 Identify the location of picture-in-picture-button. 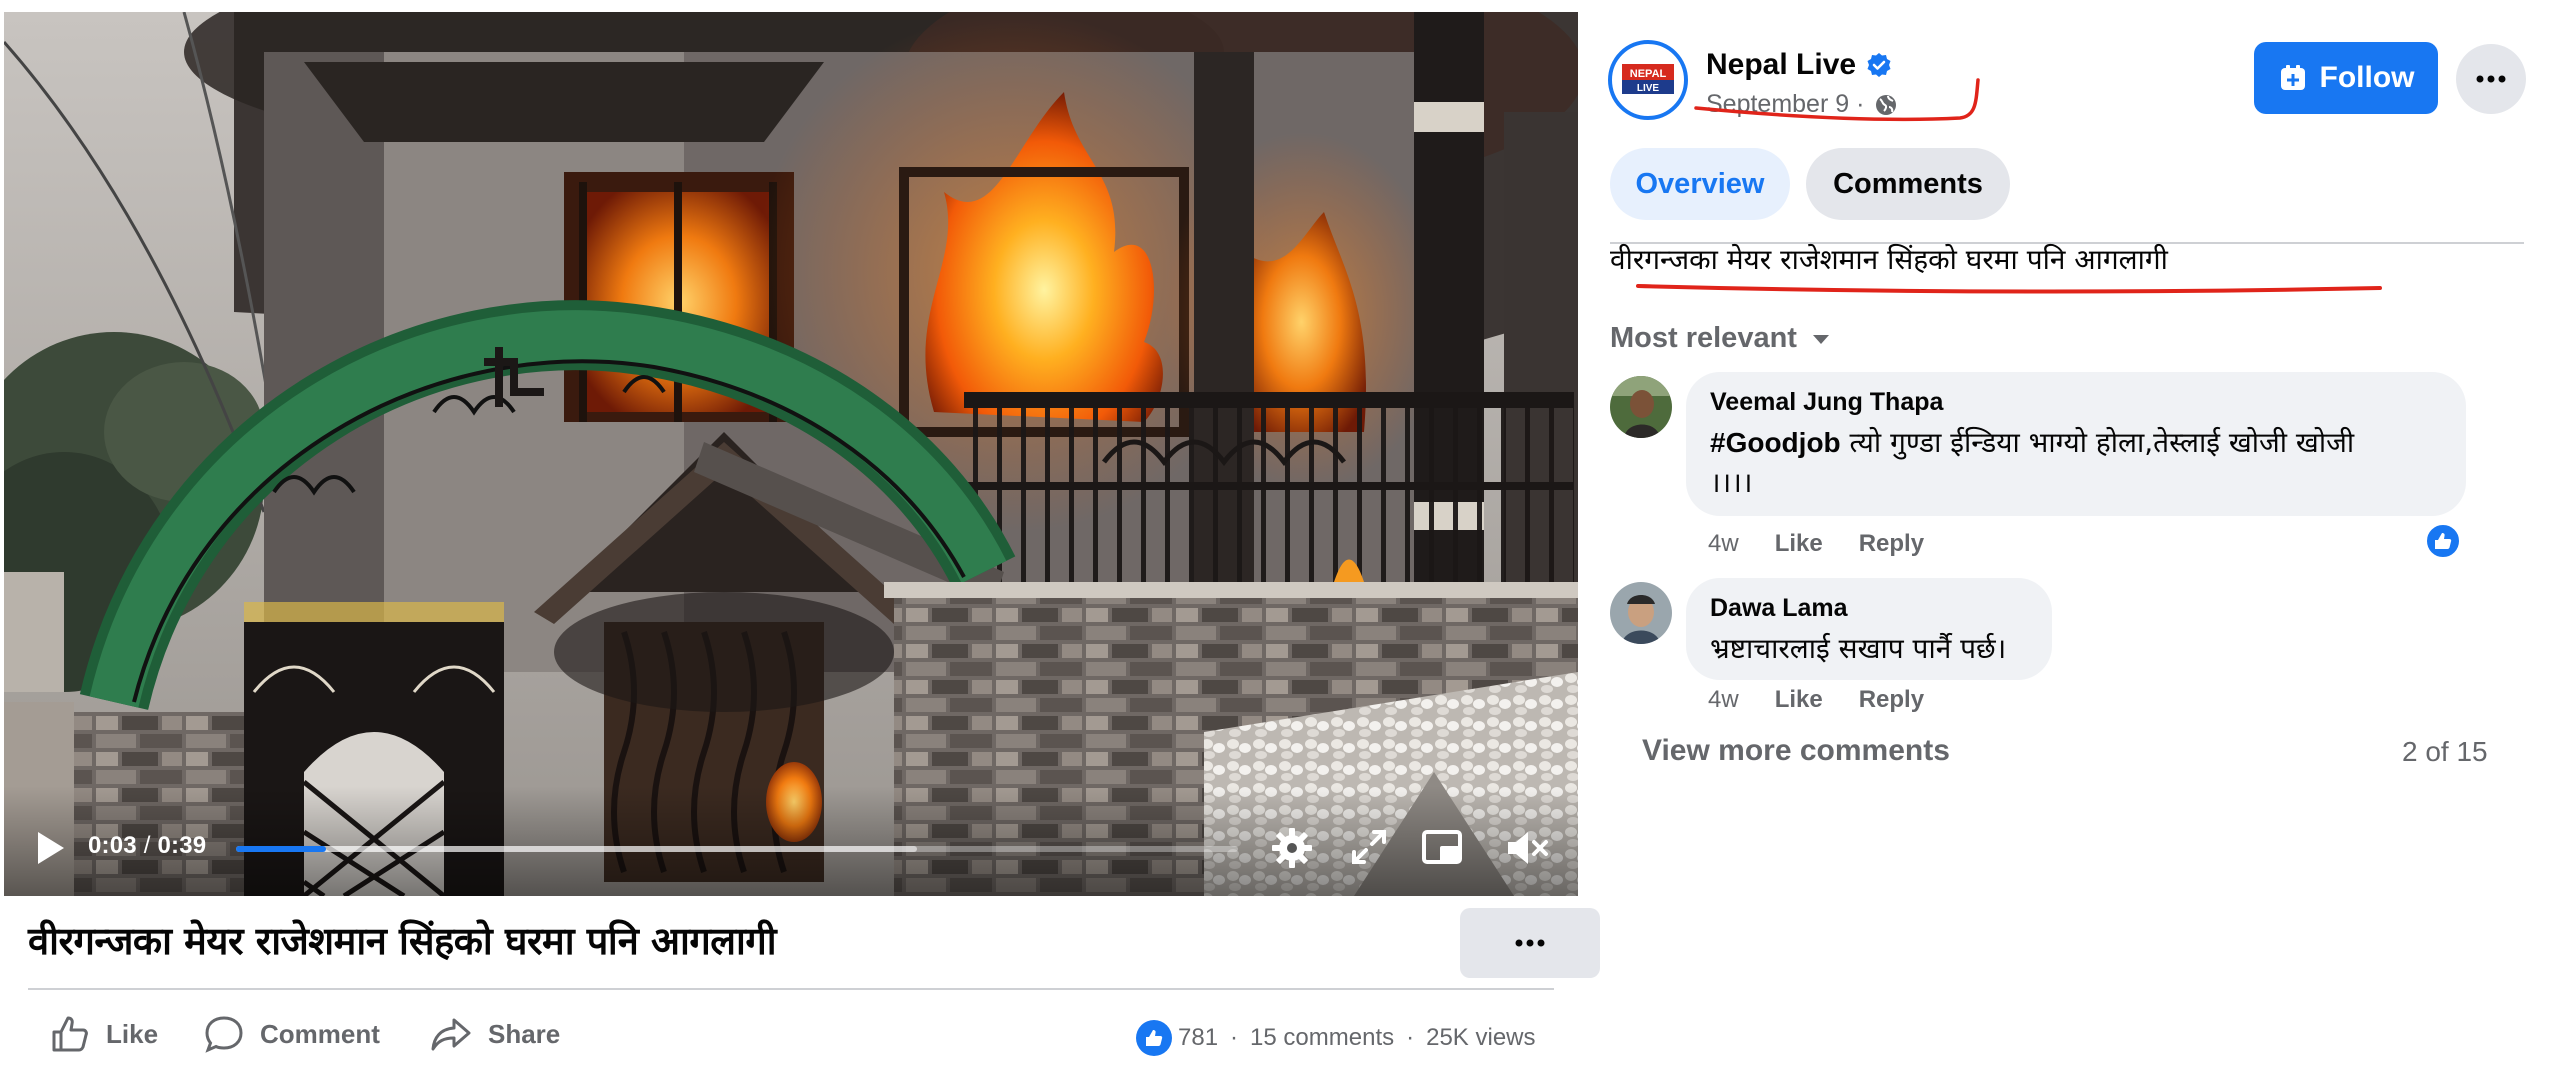
(1442, 848).